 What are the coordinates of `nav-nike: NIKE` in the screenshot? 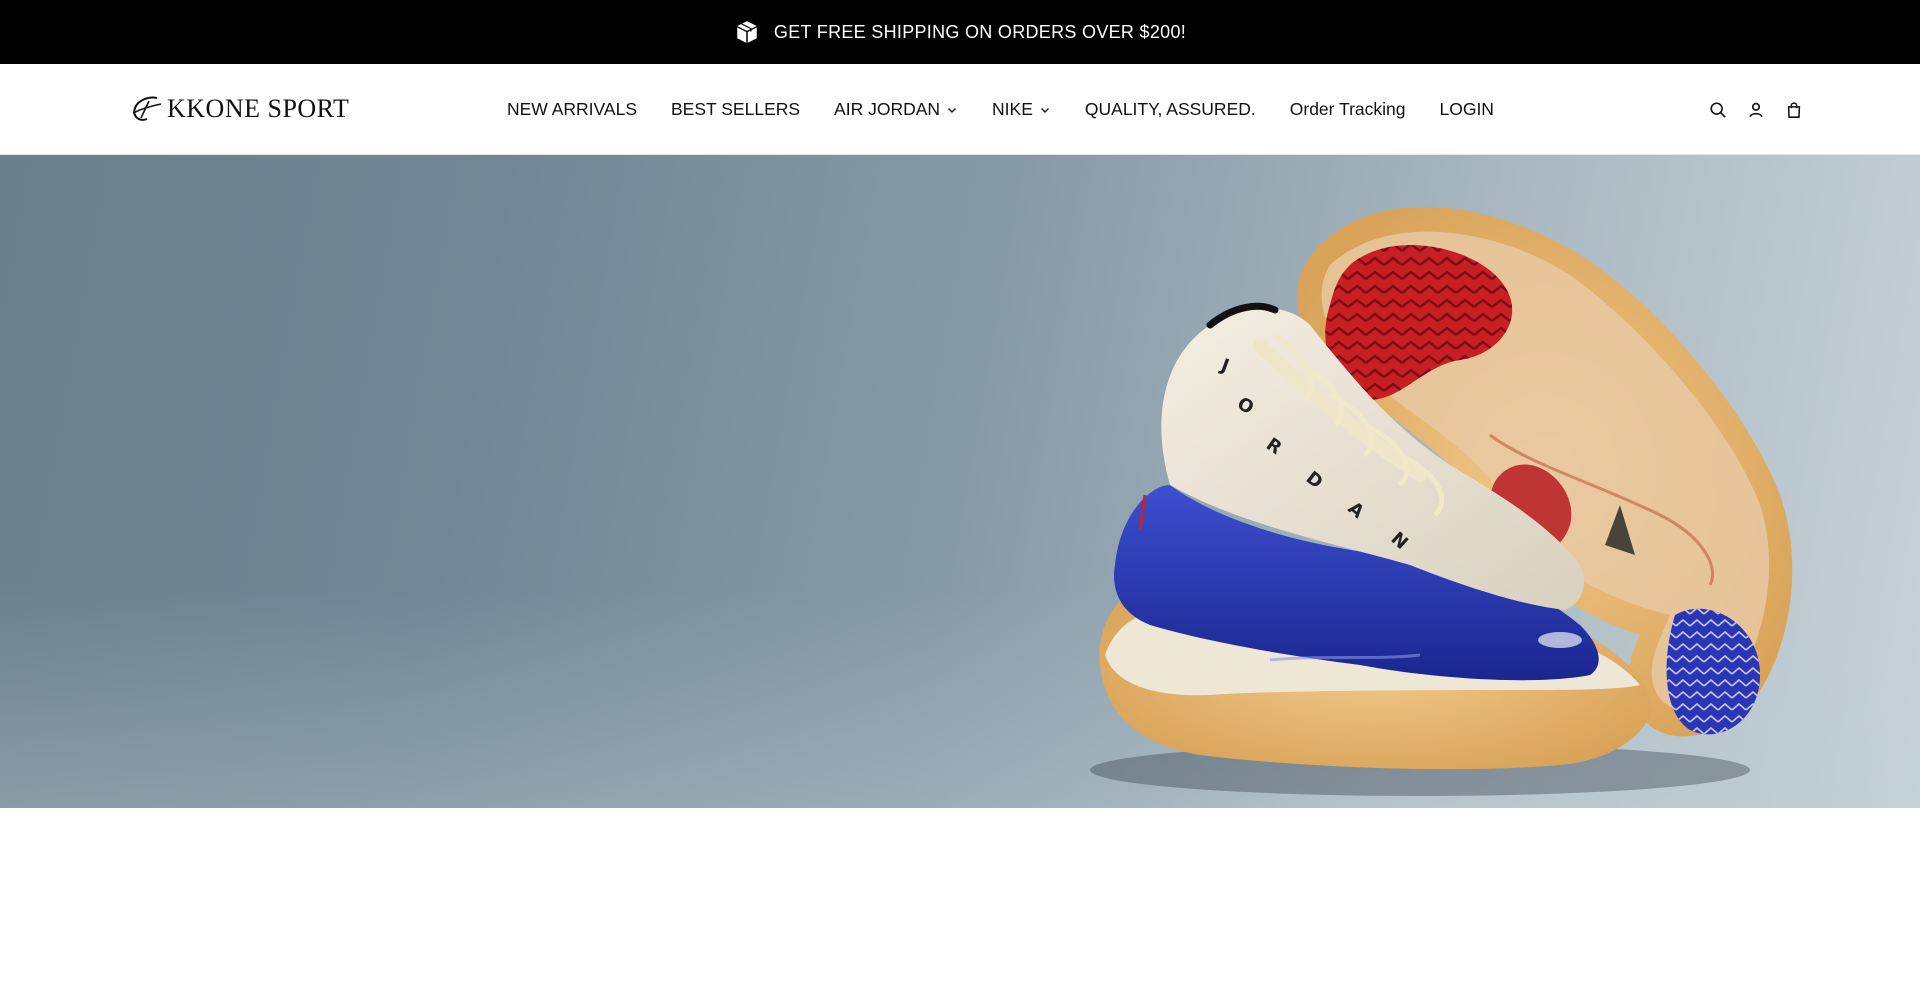 It's located at (1021, 109).